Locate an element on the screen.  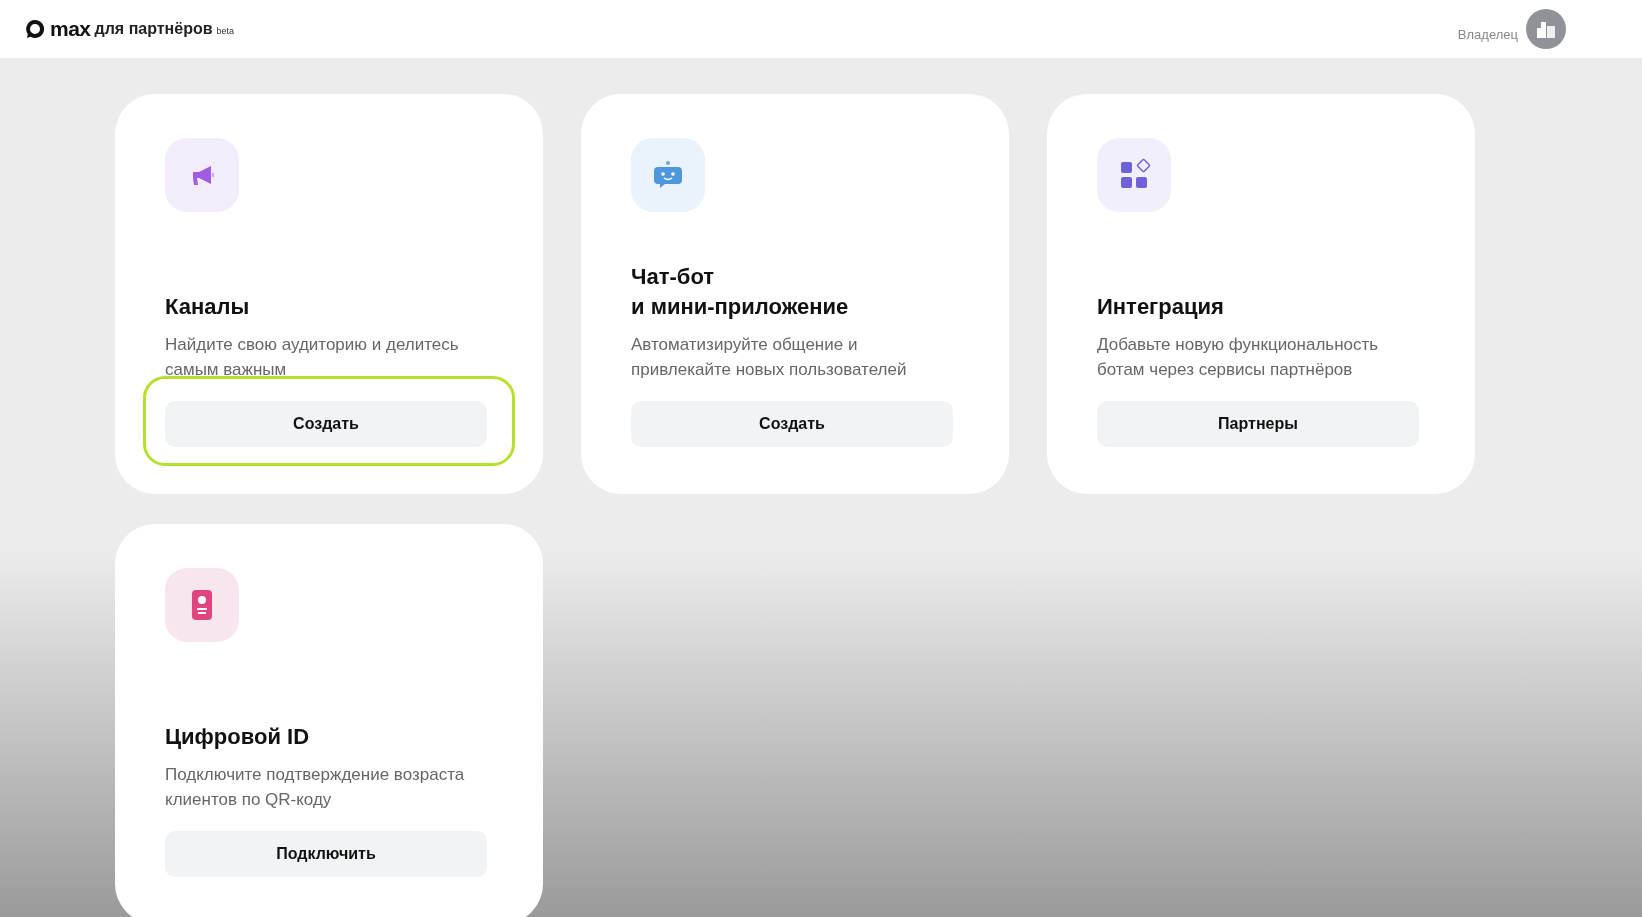
card-title: Чат-бот is located at coordinates (673, 277).